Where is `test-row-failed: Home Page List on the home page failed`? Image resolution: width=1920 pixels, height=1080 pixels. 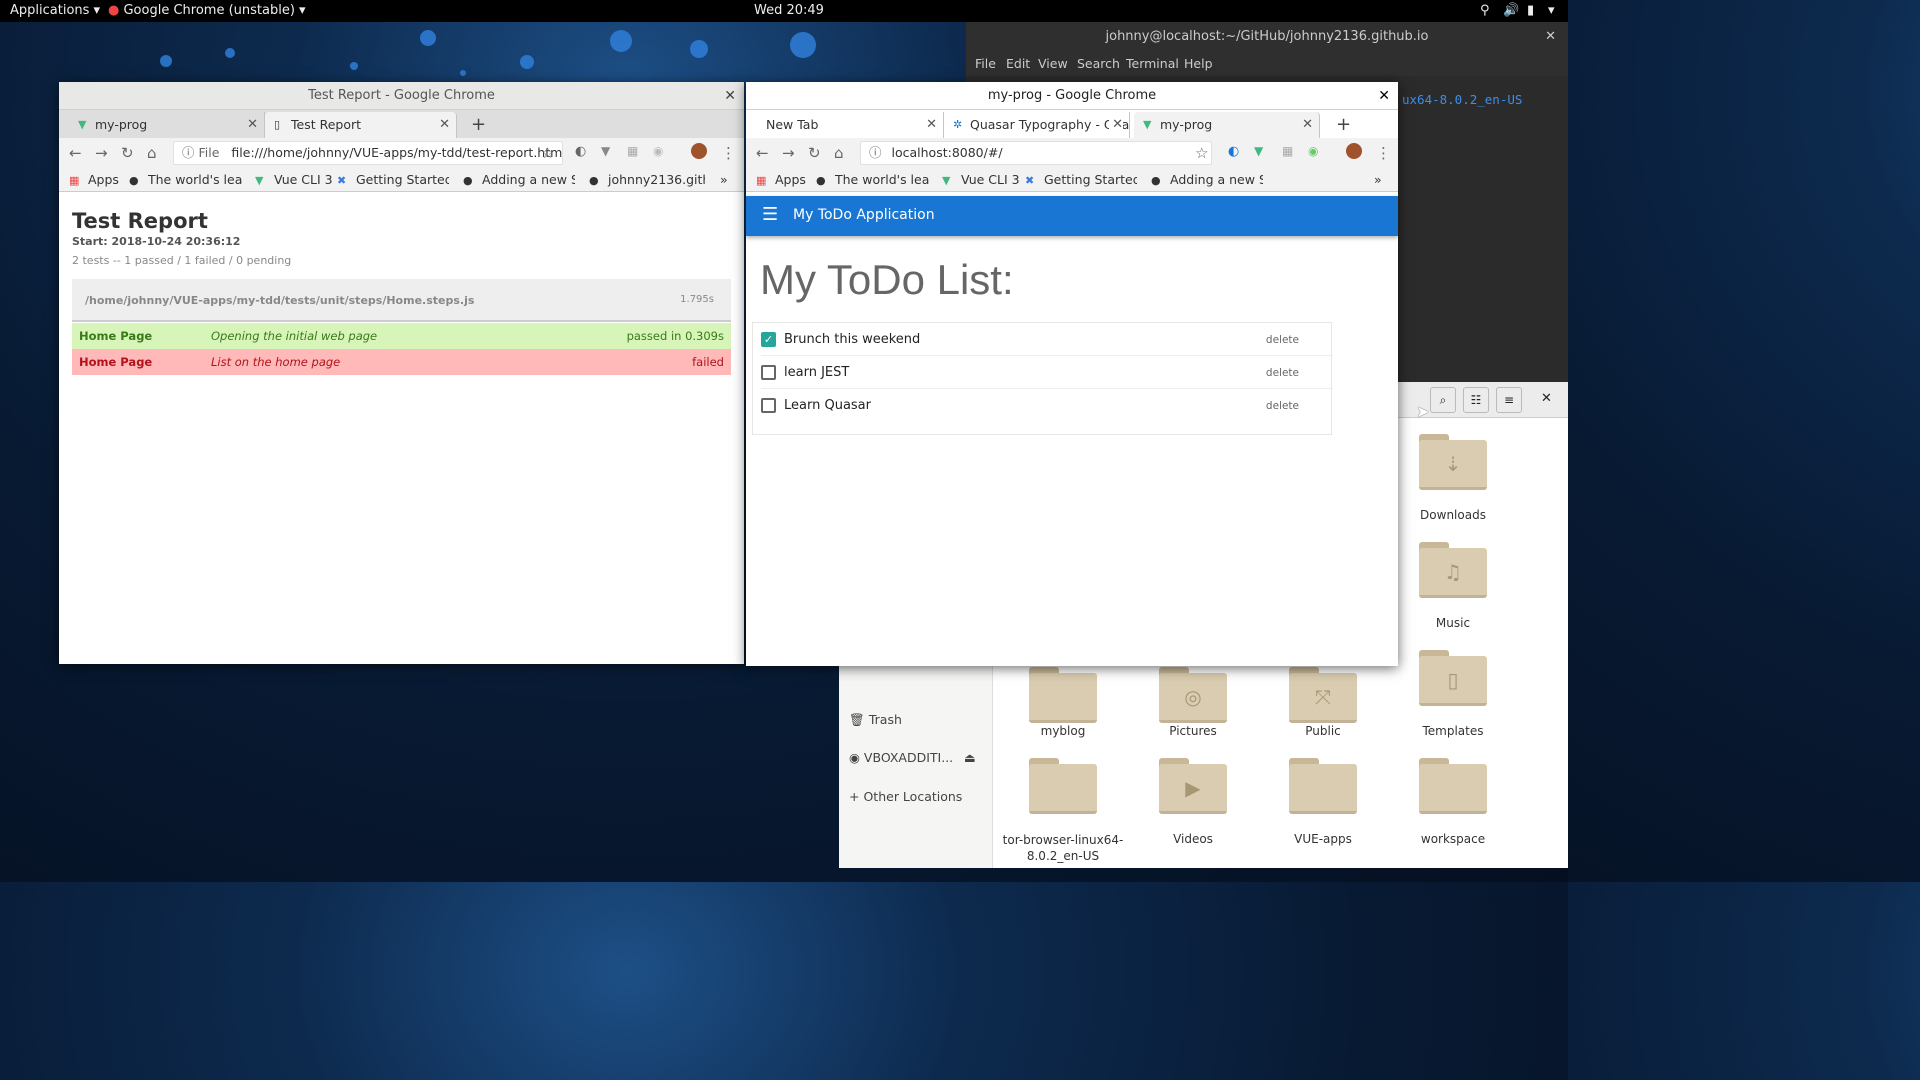
test-row-failed: Home Page List on the home page failed is located at coordinates (401, 362).